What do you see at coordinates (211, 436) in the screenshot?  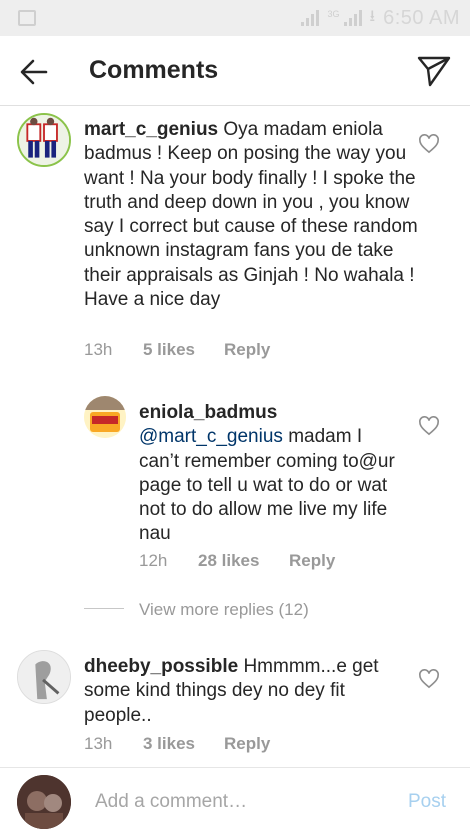 I see `mention-link: @mart_c_genius` at bounding box center [211, 436].